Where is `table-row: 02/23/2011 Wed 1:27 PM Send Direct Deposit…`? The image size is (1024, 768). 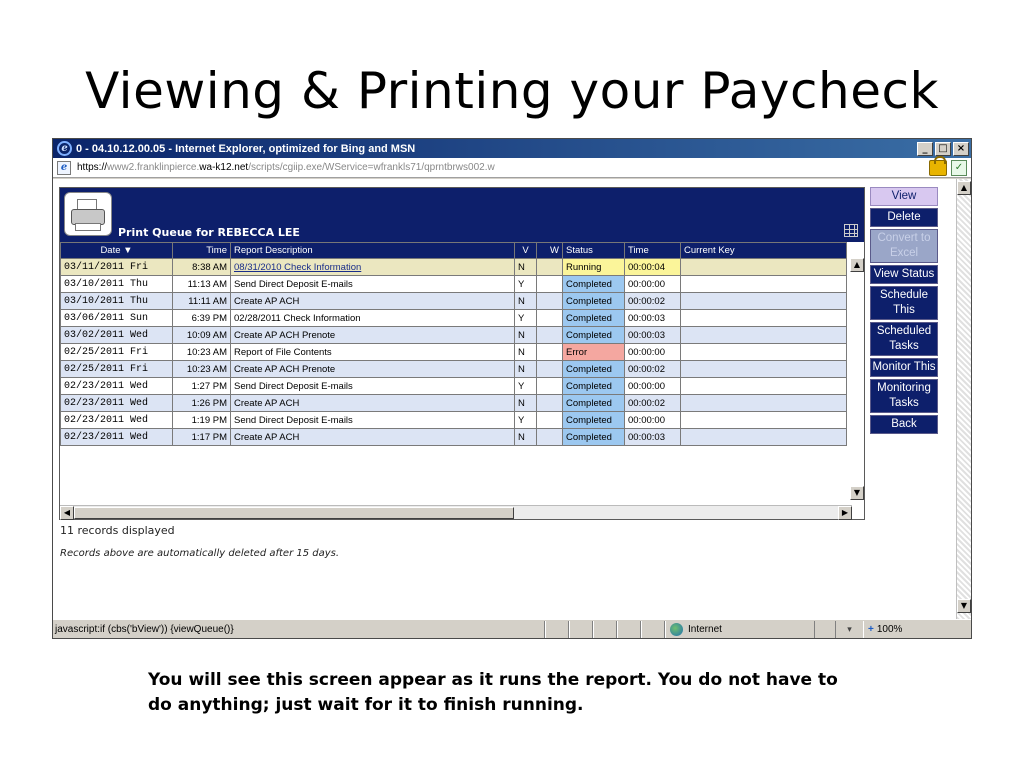
table-row: 02/23/2011 Wed 1:27 PM Send Direct Deposit… is located at coordinates (453, 386).